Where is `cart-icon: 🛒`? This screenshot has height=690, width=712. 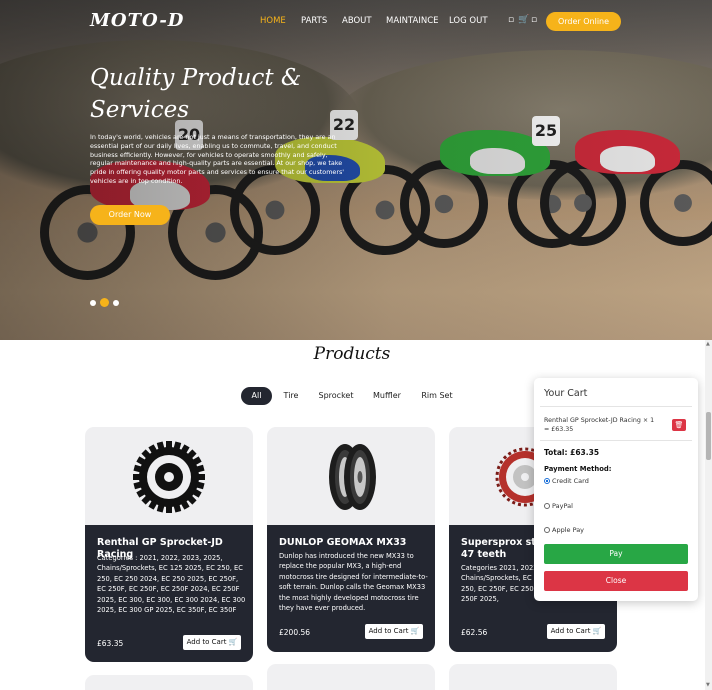 cart-icon: 🛒 is located at coordinates (523, 20).